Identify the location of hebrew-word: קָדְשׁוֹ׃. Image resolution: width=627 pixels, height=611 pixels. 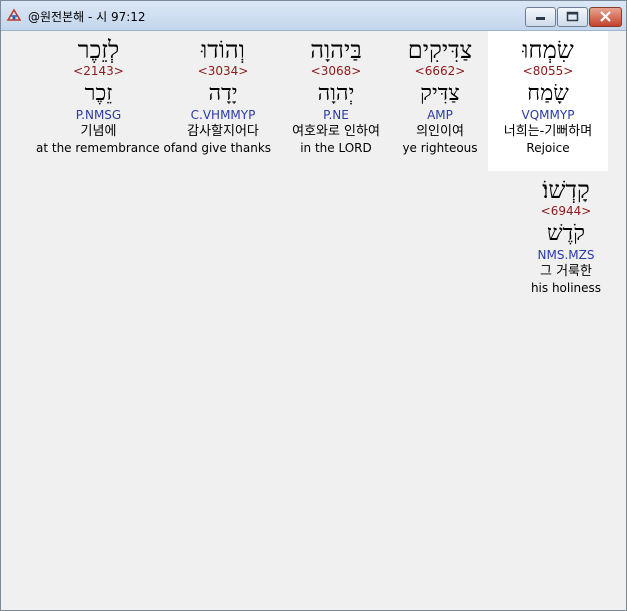
(566, 190).